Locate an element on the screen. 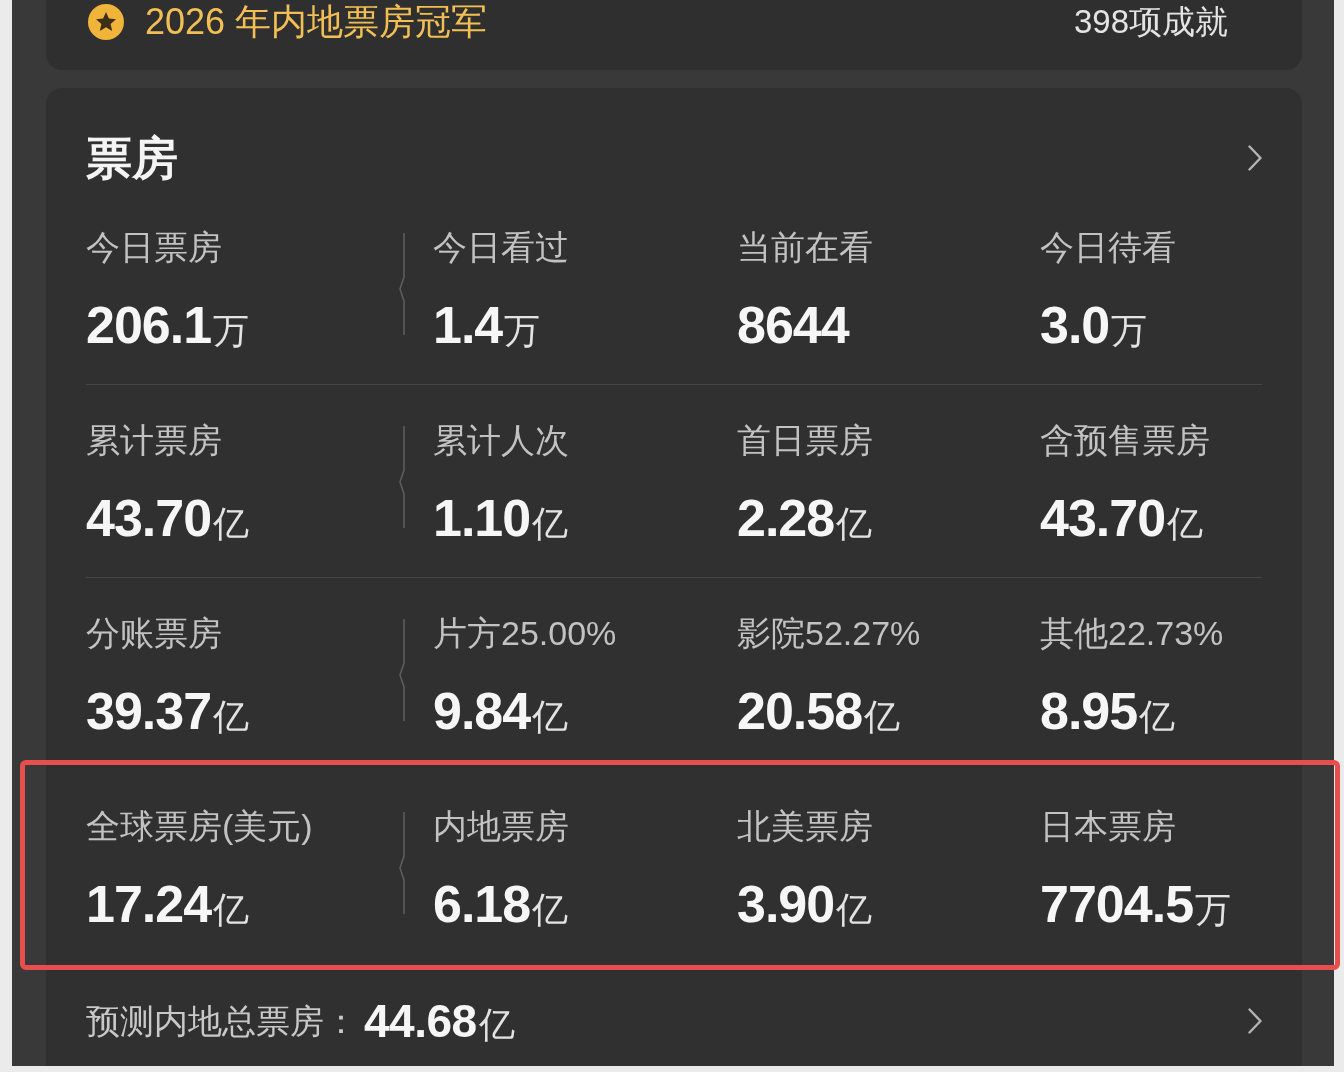 This screenshot has height=1072, width=1344. stat-label: 含预售票房 is located at coordinates (1125, 440).